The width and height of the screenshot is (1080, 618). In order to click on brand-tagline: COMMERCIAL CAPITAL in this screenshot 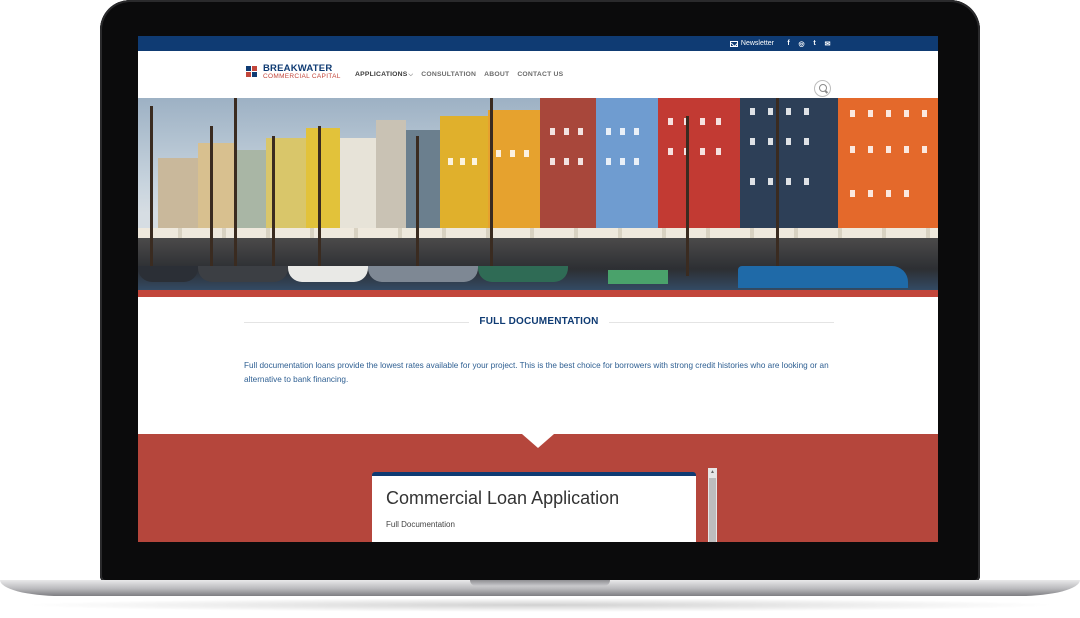, I will do `click(302, 76)`.